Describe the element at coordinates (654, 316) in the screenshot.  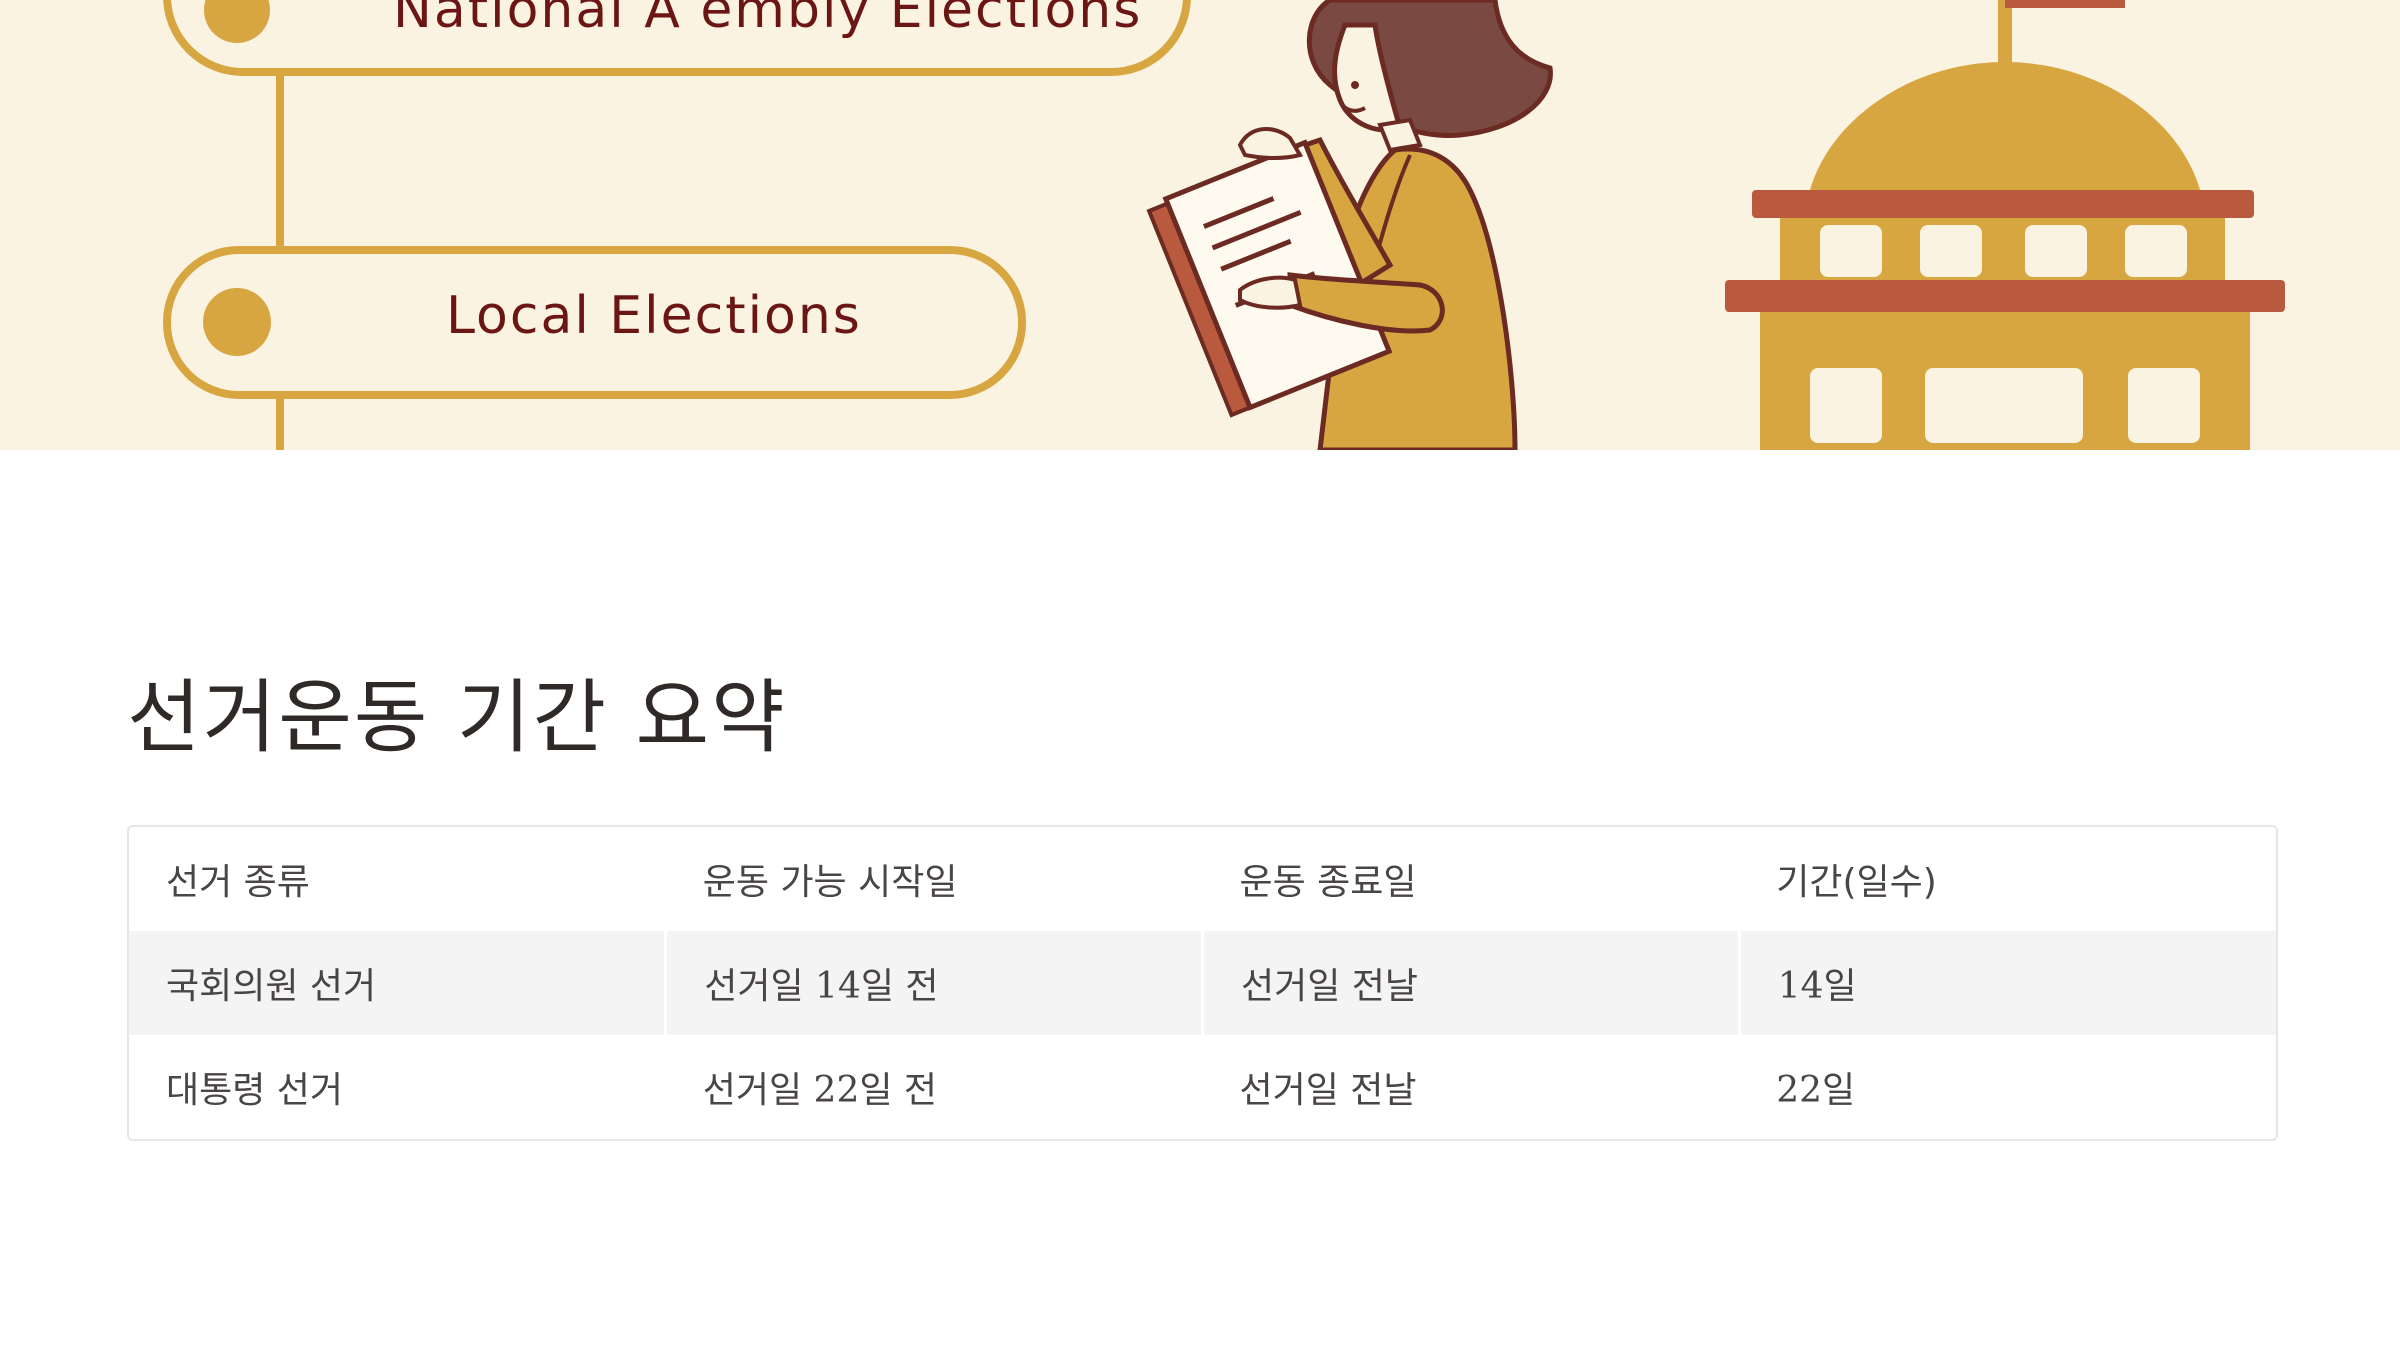
I see `timeline-label-local-elections: Local Elections` at that location.